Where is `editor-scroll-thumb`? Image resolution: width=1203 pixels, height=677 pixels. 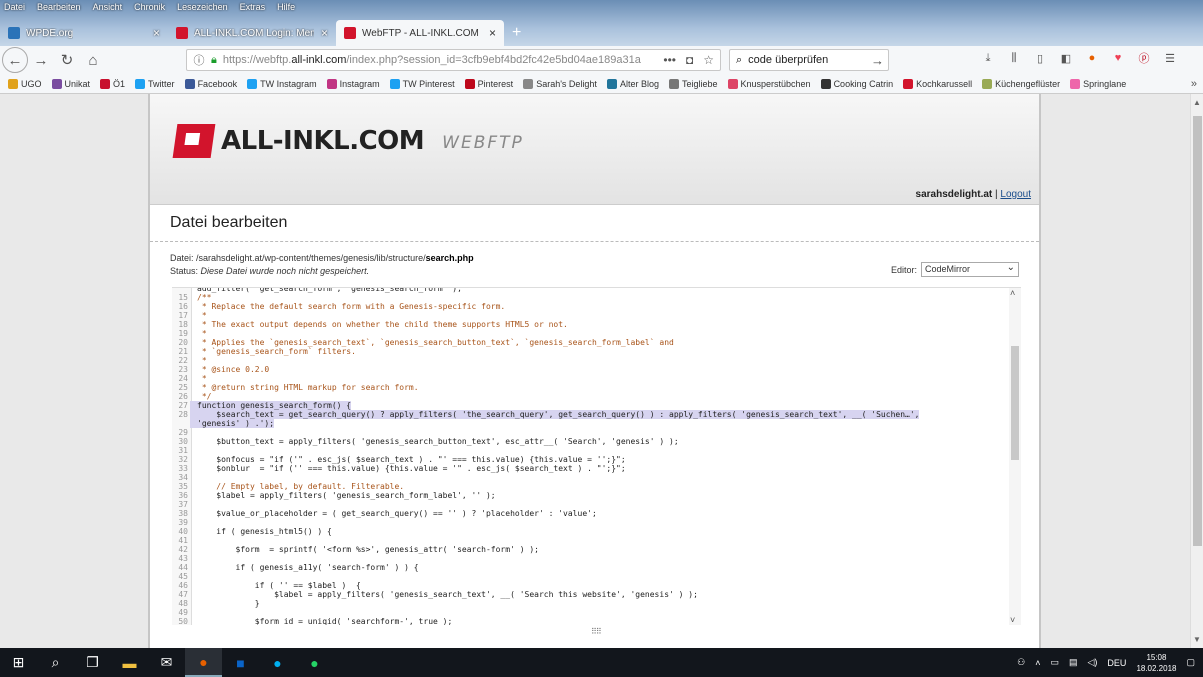 editor-scroll-thumb is located at coordinates (1015, 403).